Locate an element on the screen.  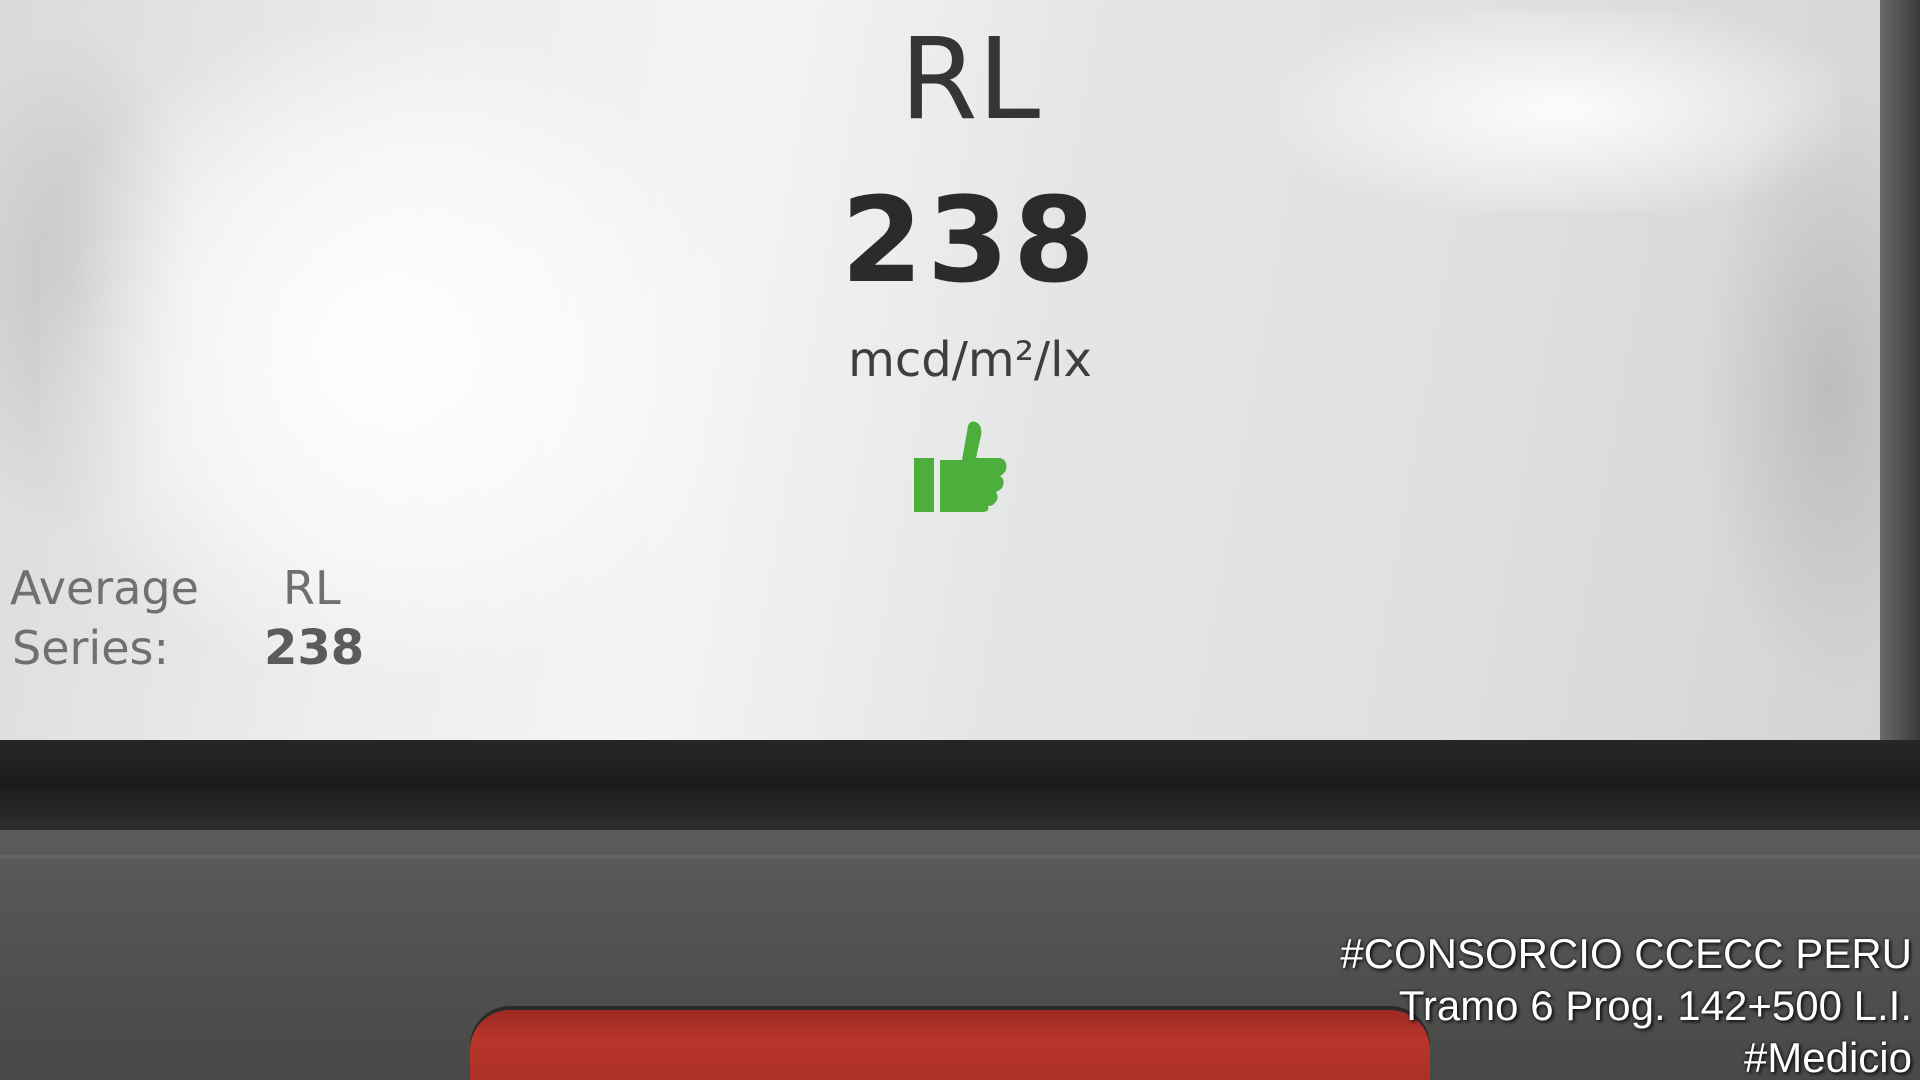
measure-button is located at coordinates (950, 1045).